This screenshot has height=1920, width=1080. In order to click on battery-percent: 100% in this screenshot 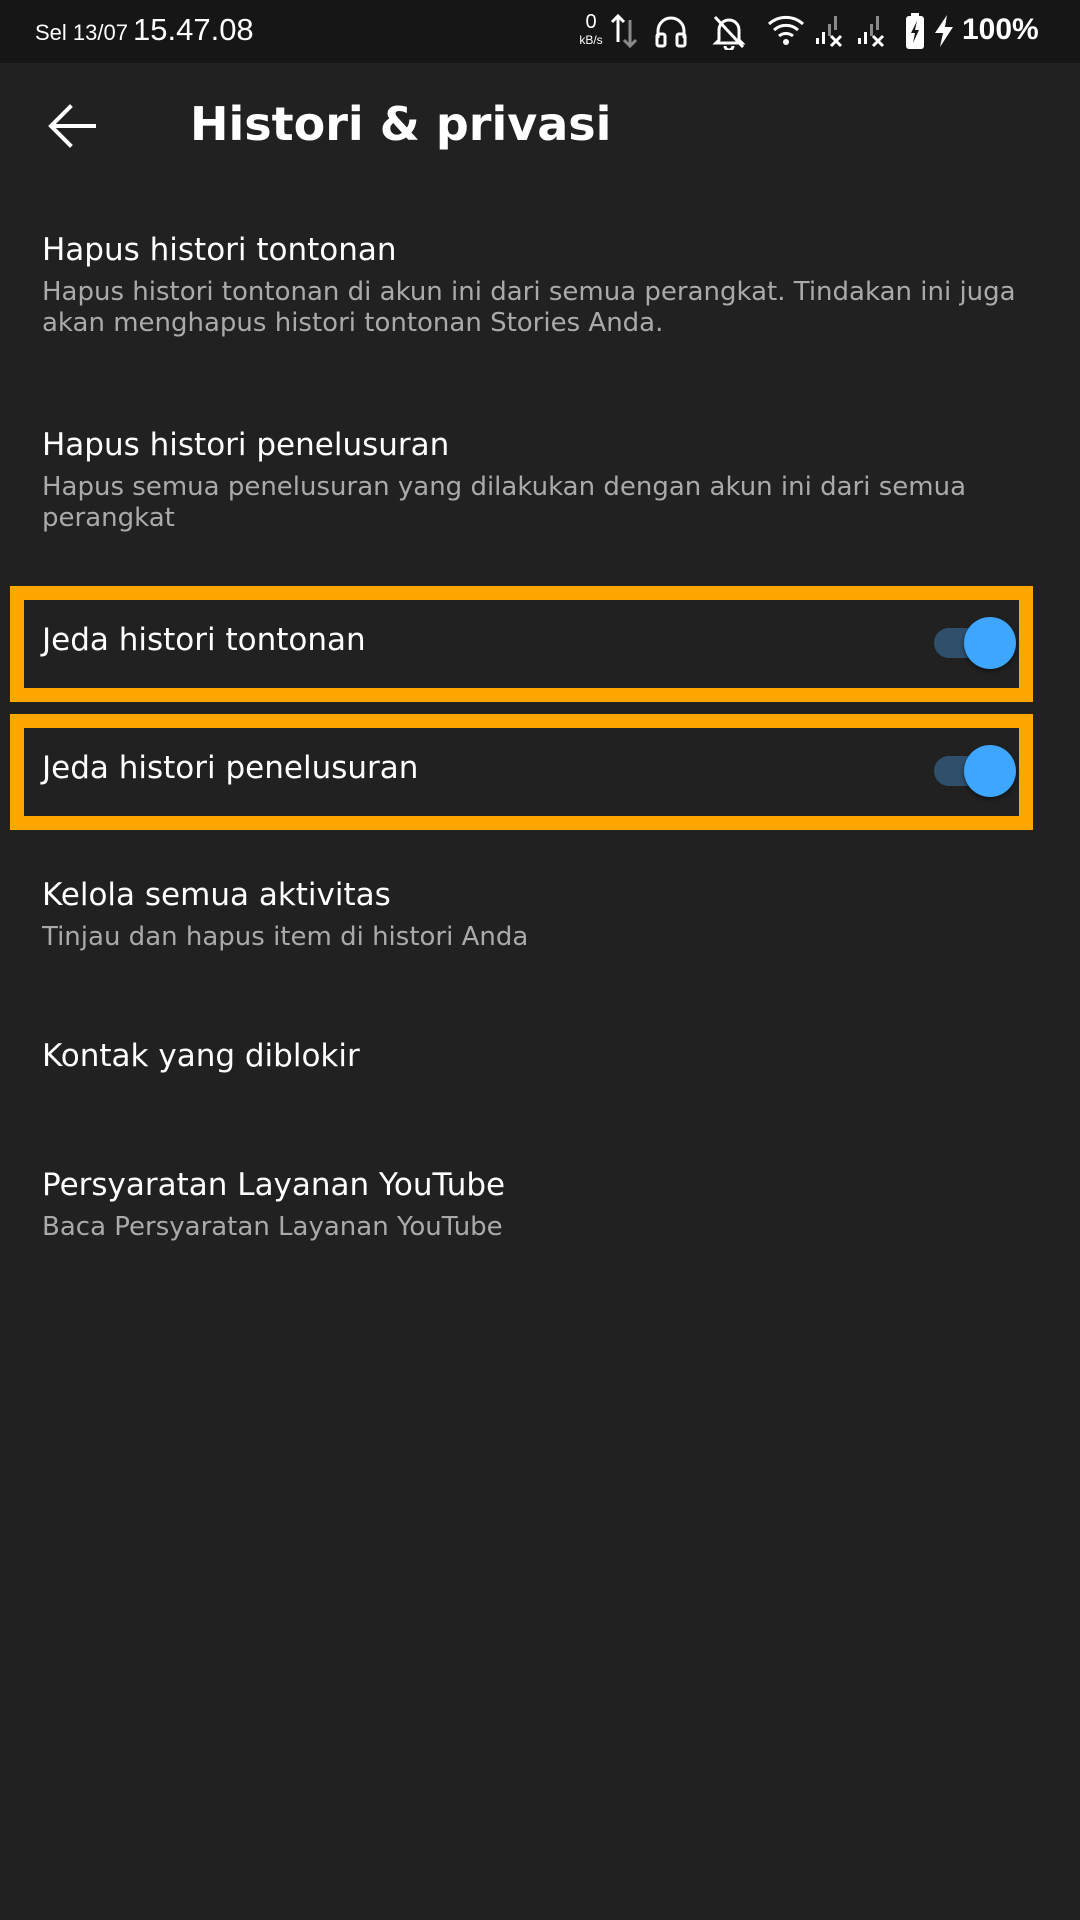, I will do `click(1000, 29)`.